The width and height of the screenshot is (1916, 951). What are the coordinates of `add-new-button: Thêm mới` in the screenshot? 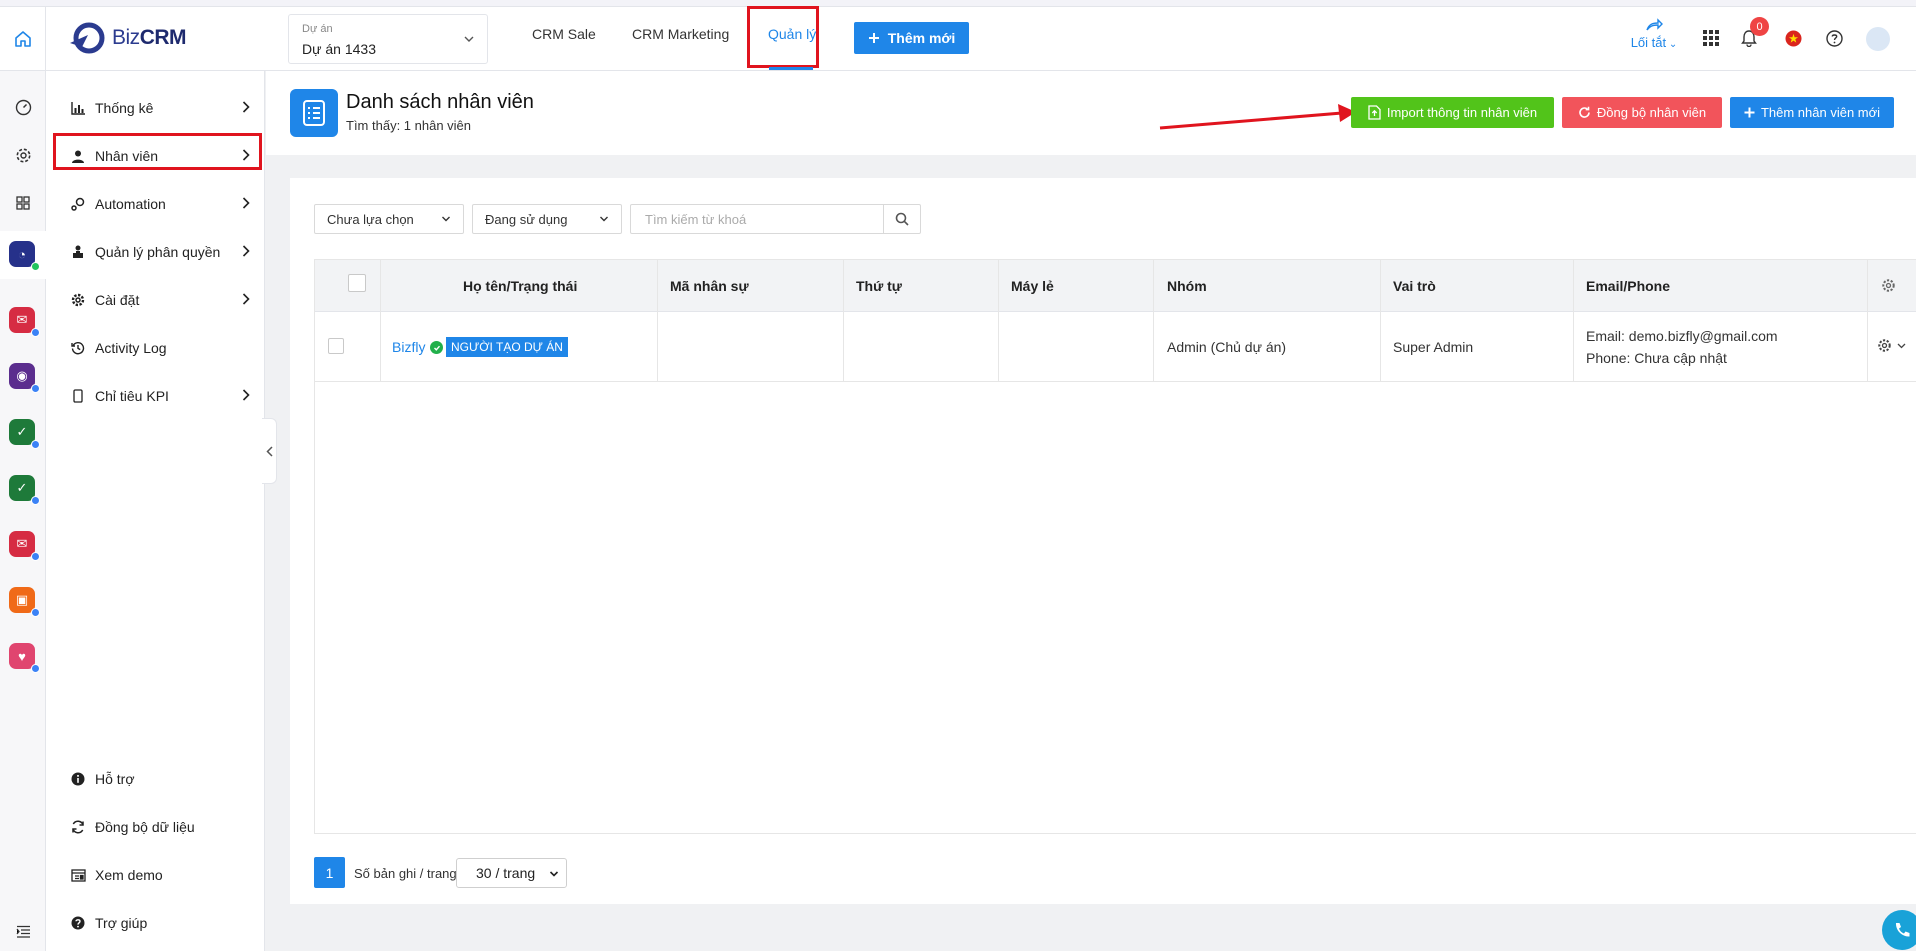 It's located at (911, 38).